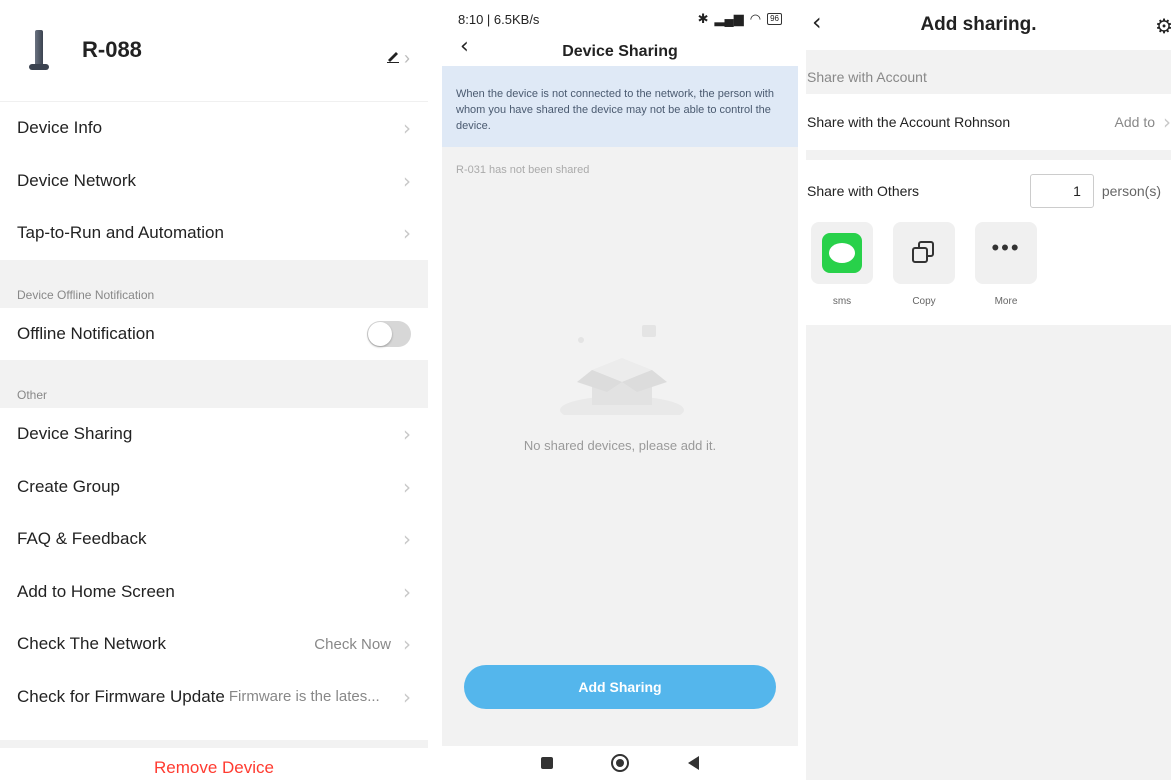  I want to click on page-title: Device Sharing, so click(620, 51).